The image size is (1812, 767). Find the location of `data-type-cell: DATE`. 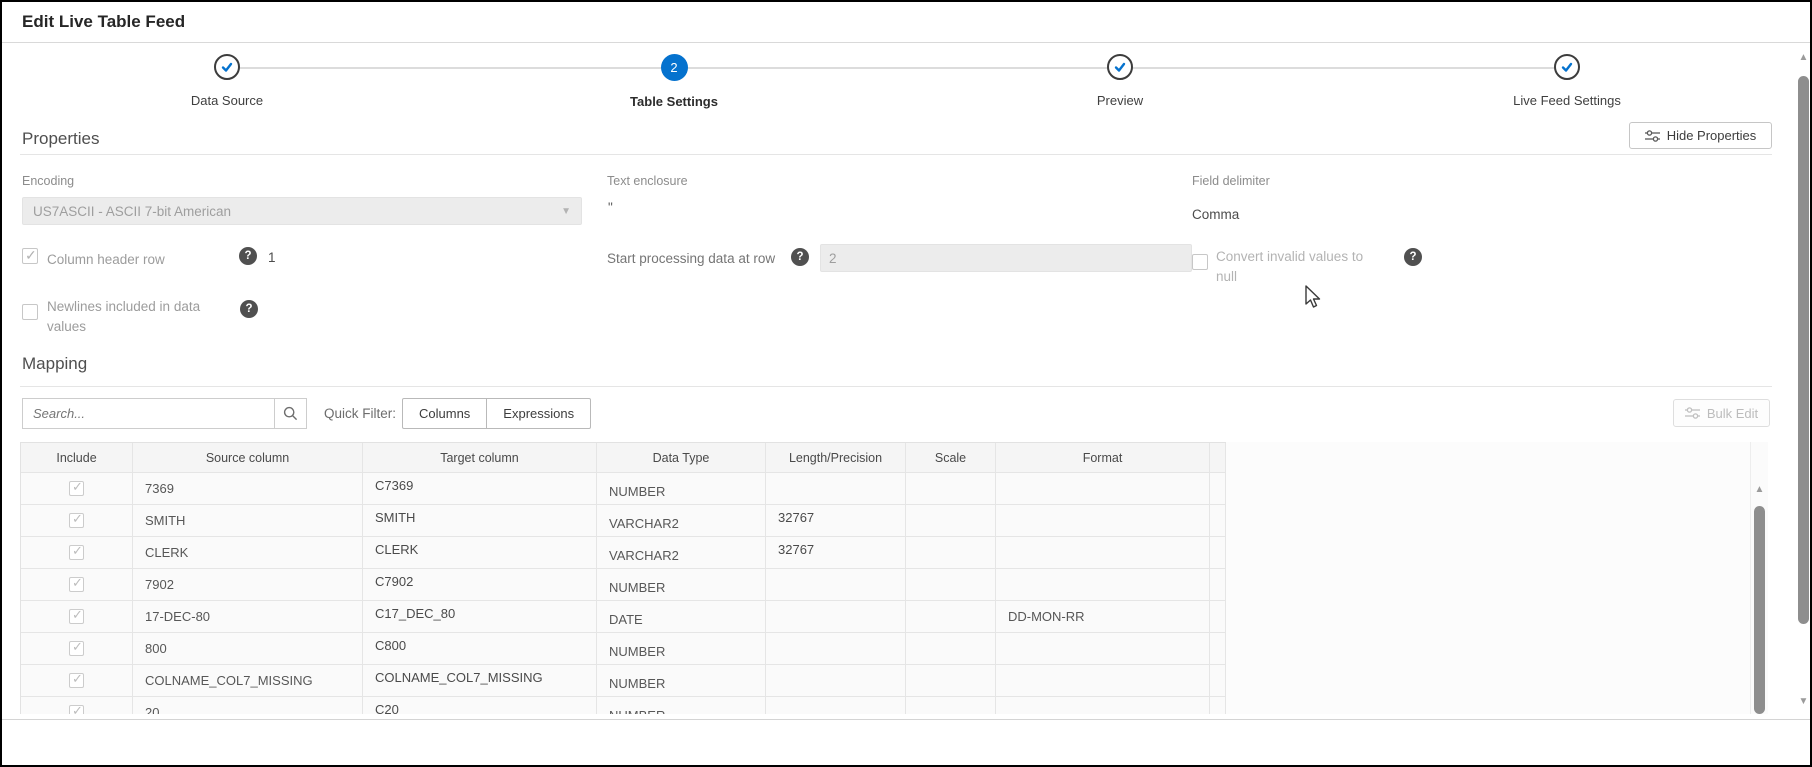

data-type-cell: DATE is located at coordinates (681, 617).